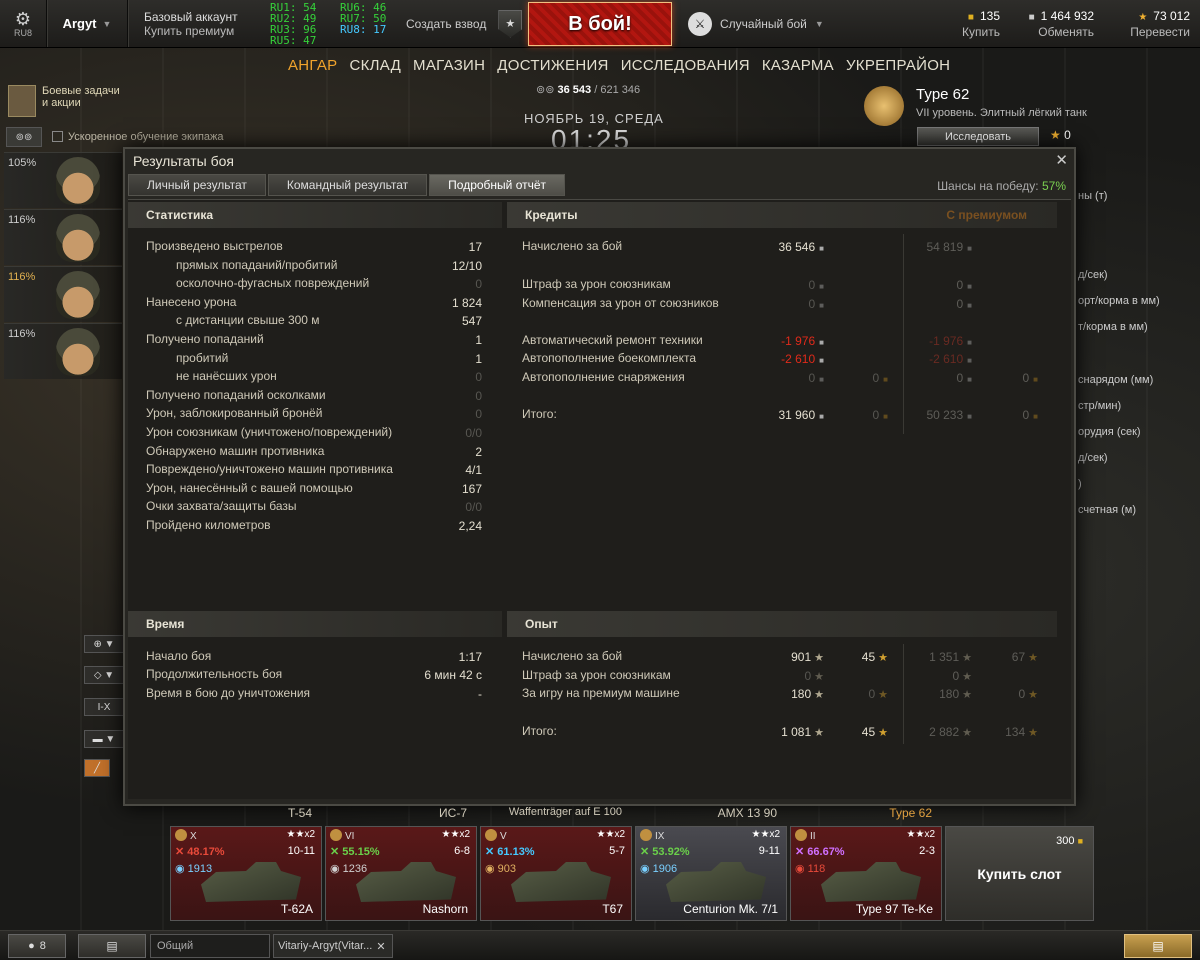 The width and height of the screenshot is (1200, 960). Describe the element at coordinates (646, 869) in the screenshot. I see `mastery-icon: ◉` at that location.